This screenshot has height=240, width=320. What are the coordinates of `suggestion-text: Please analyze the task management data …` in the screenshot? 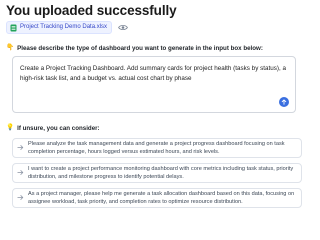 It's located at (156, 148).